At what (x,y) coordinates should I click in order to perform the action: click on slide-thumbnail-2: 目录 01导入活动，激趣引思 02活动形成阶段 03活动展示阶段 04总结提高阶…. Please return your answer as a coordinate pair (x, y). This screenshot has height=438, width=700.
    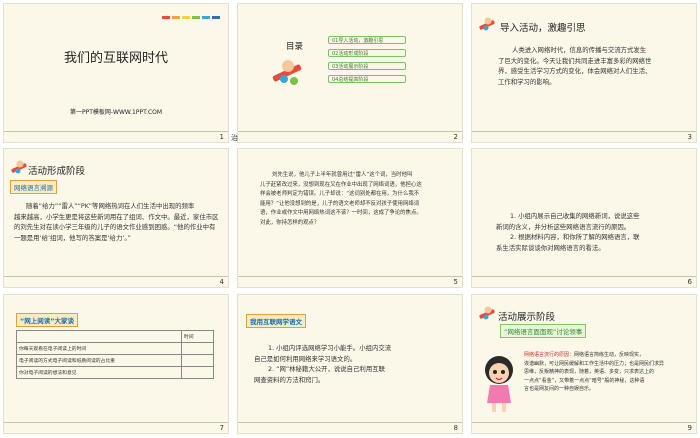
    Looking at the image, I should click on (350, 73).